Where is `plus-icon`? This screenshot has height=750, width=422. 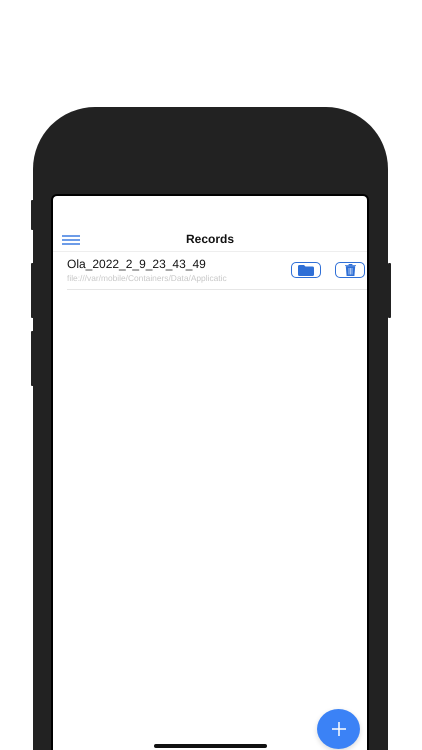
plus-icon is located at coordinates (339, 729).